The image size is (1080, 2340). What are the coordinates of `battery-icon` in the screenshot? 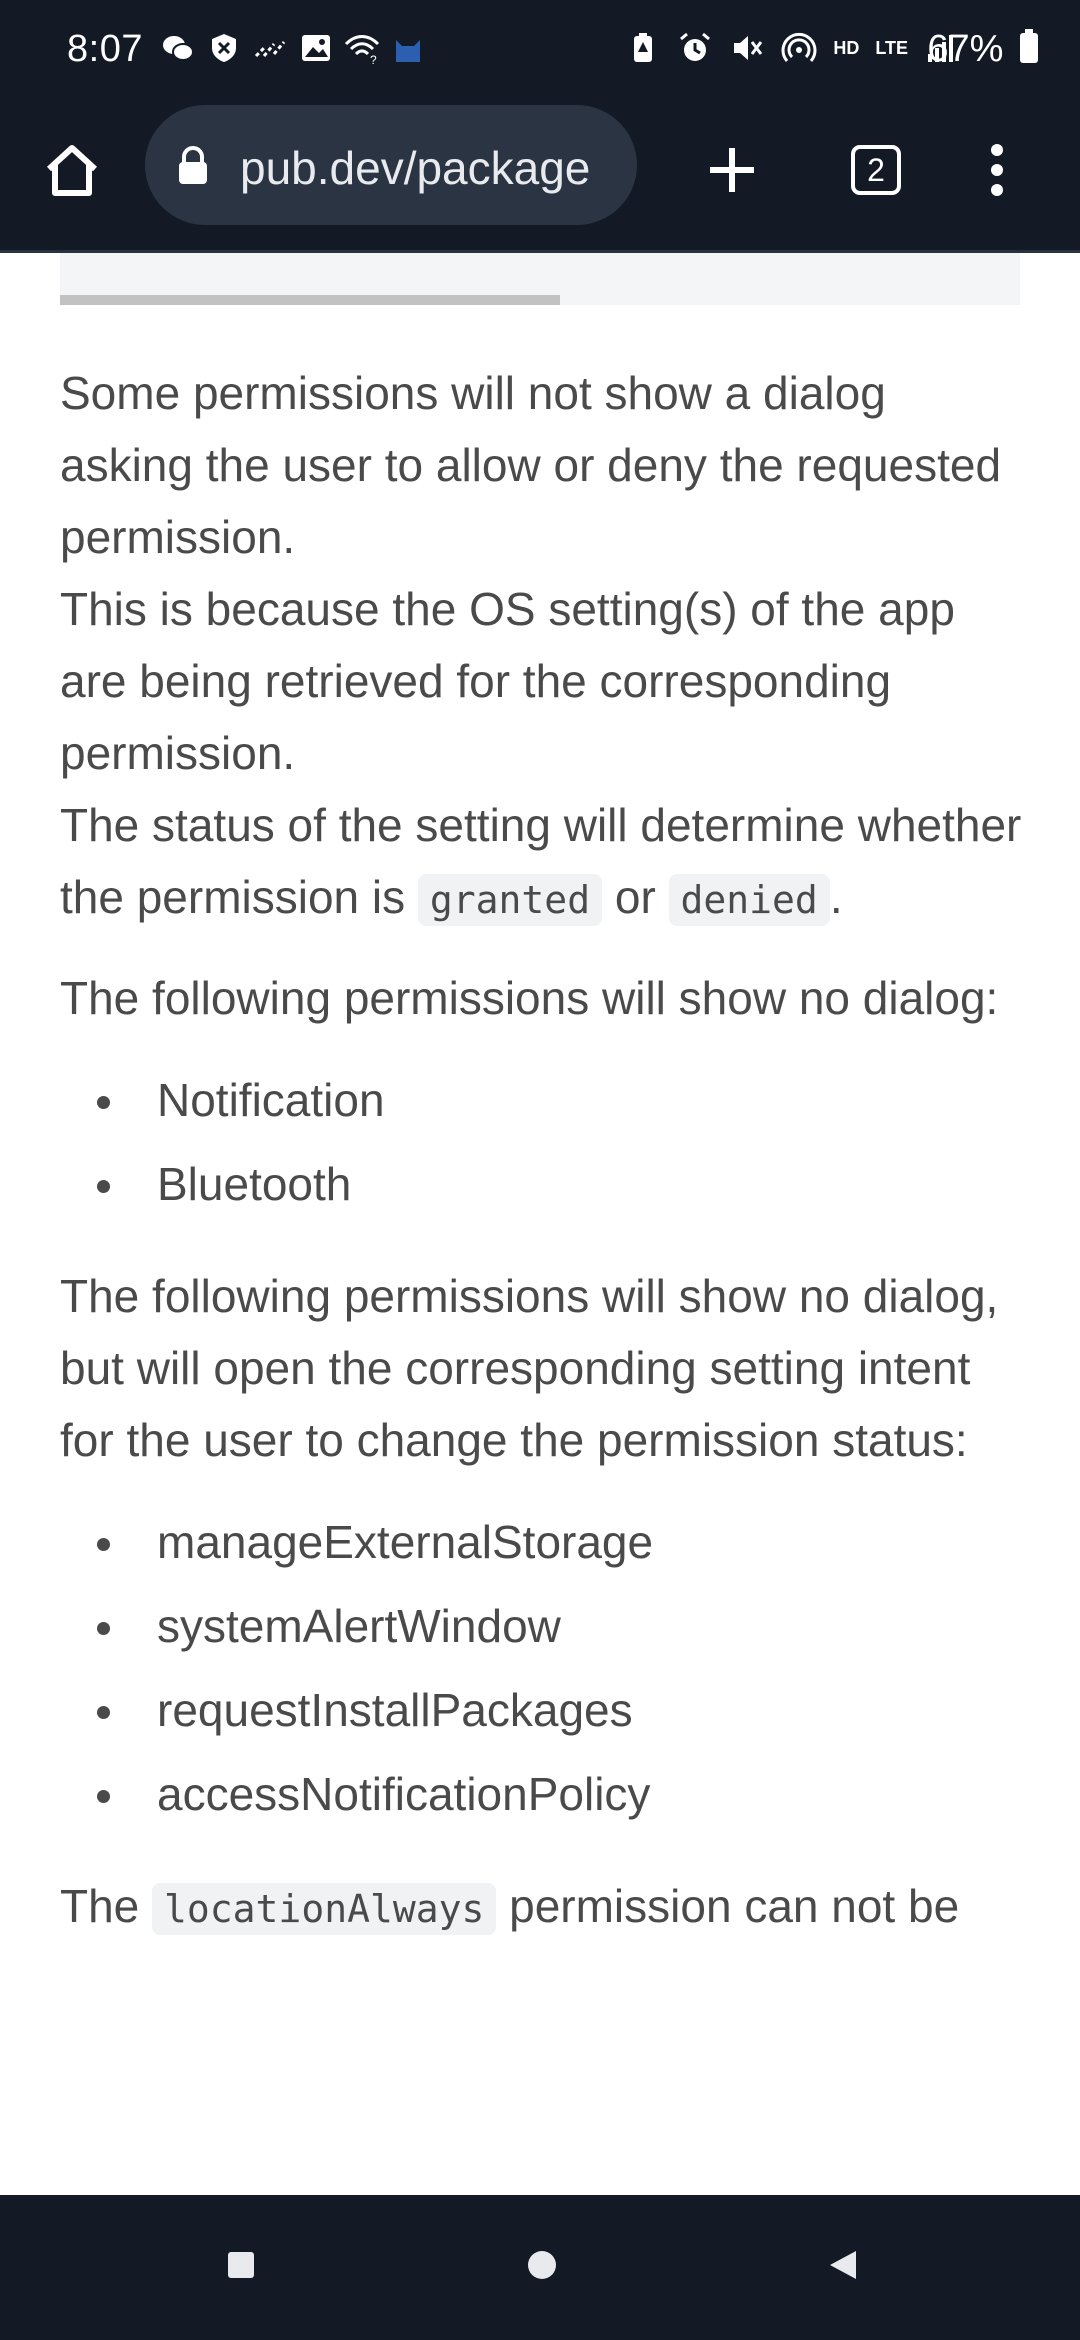 It's located at (1029, 51).